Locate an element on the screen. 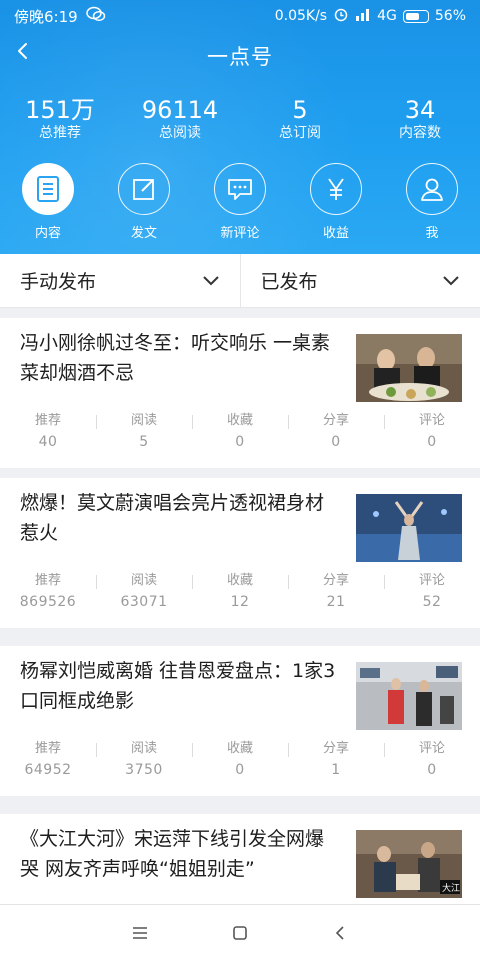 This screenshot has width=480, height=960. status-time: 傍晚6:19 is located at coordinates (46, 16).